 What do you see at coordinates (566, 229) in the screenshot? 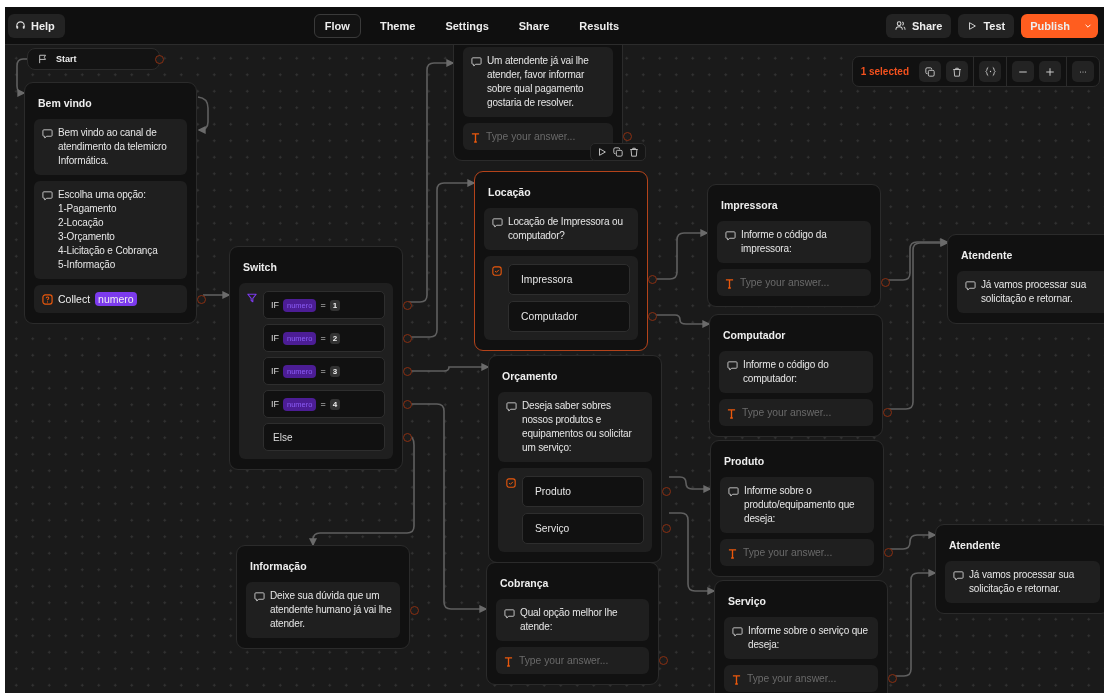
I see `message-text: Locação de Impressora ou computador?` at bounding box center [566, 229].